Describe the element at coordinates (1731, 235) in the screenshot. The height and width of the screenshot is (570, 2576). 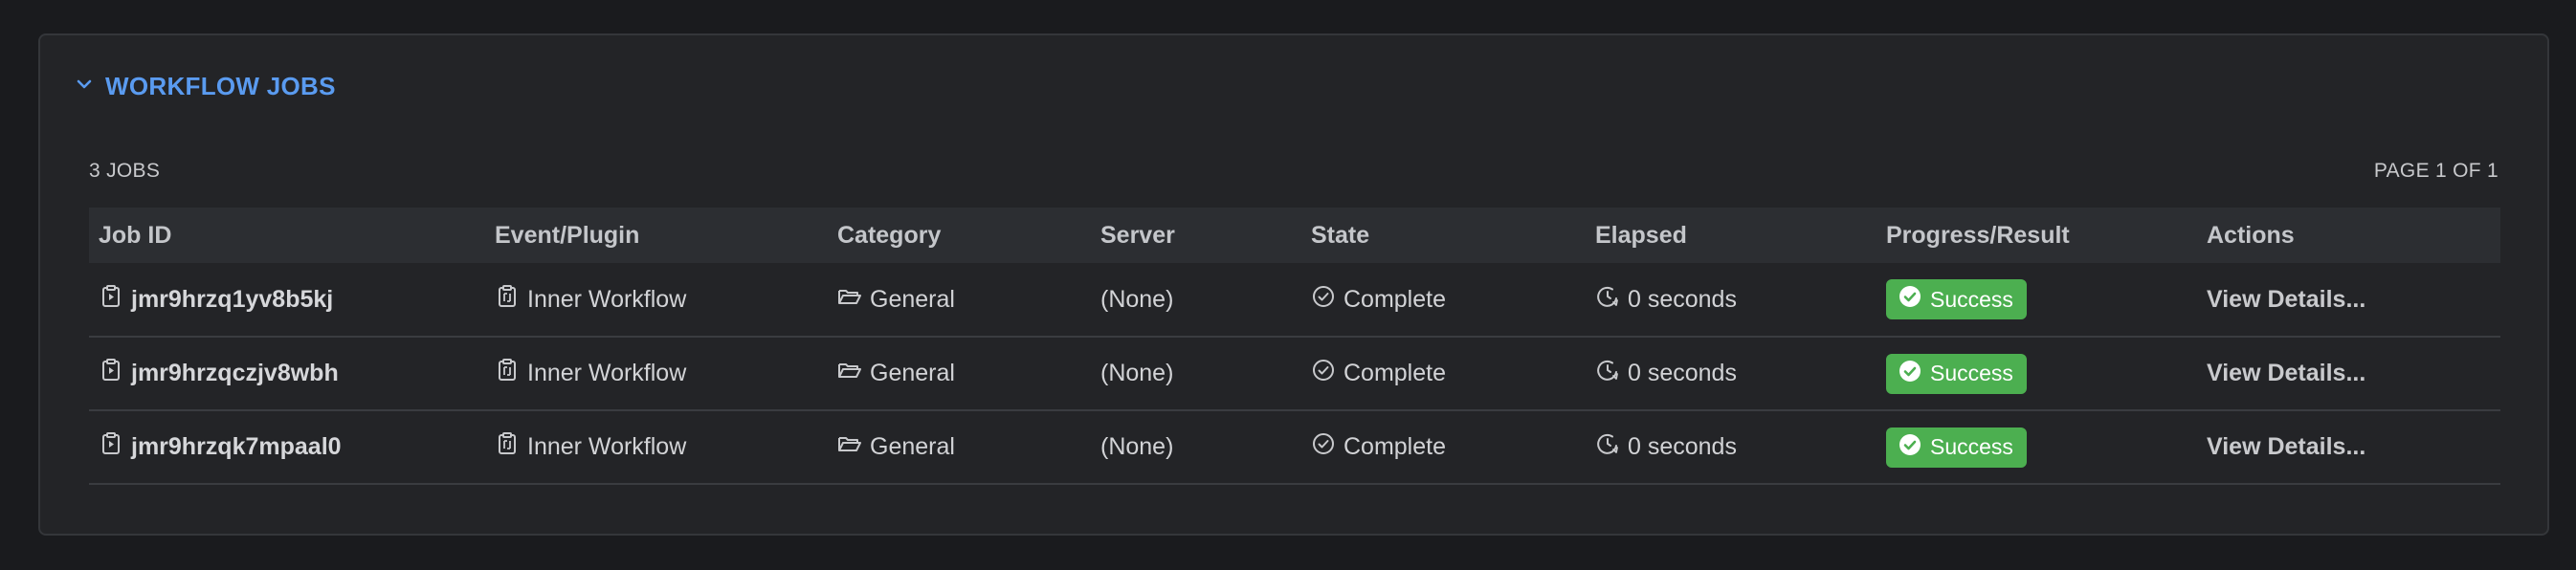
I see `column-header-elapsed: Elapsed` at that location.